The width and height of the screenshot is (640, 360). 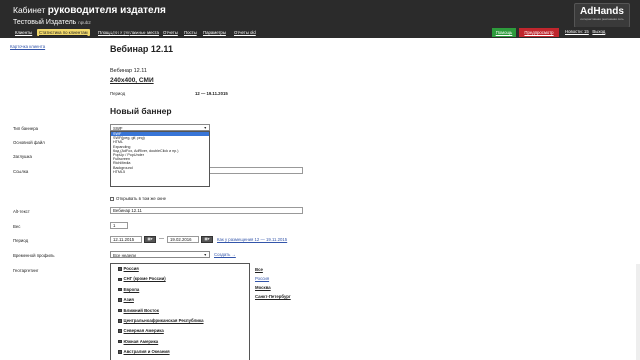 What do you see at coordinates (22, 156) in the screenshot?
I see `stub-label: Заглушка` at bounding box center [22, 156].